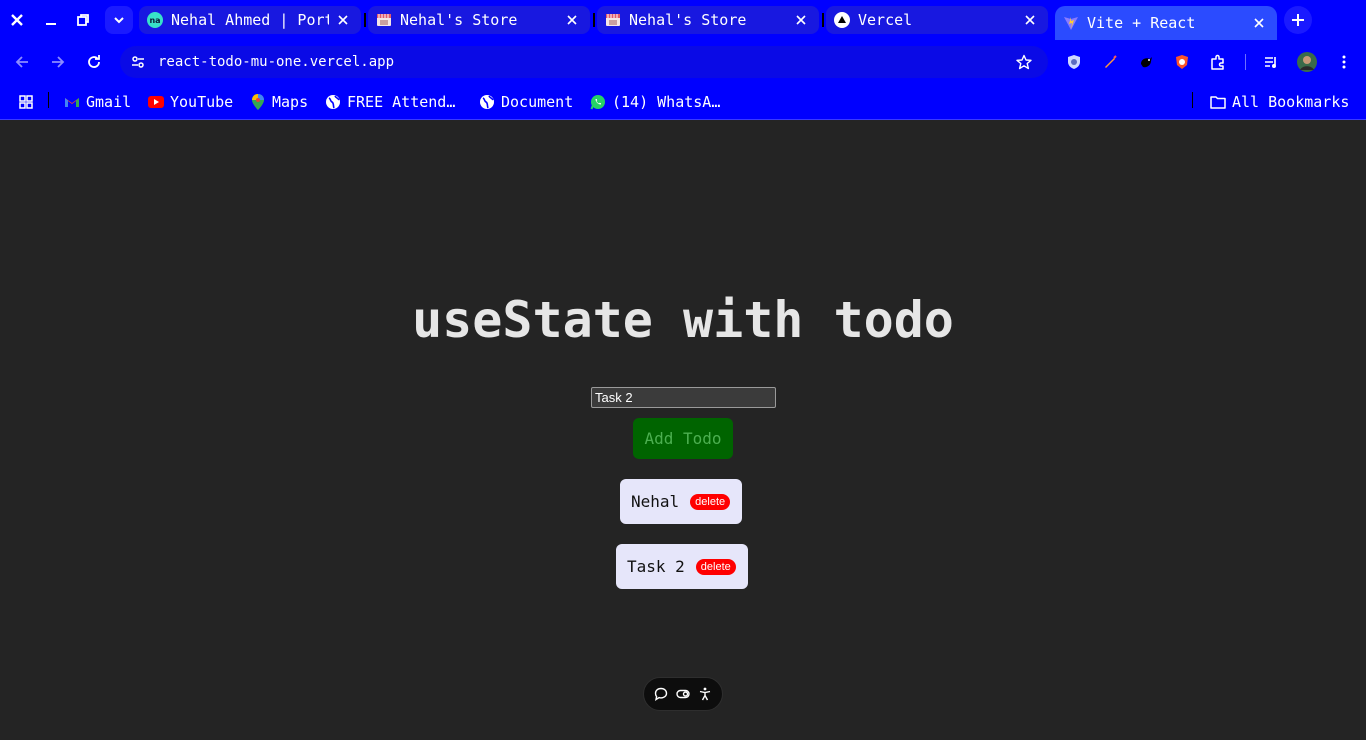 The height and width of the screenshot is (740, 1366). I want to click on page-title: useState with todo, so click(683, 320).